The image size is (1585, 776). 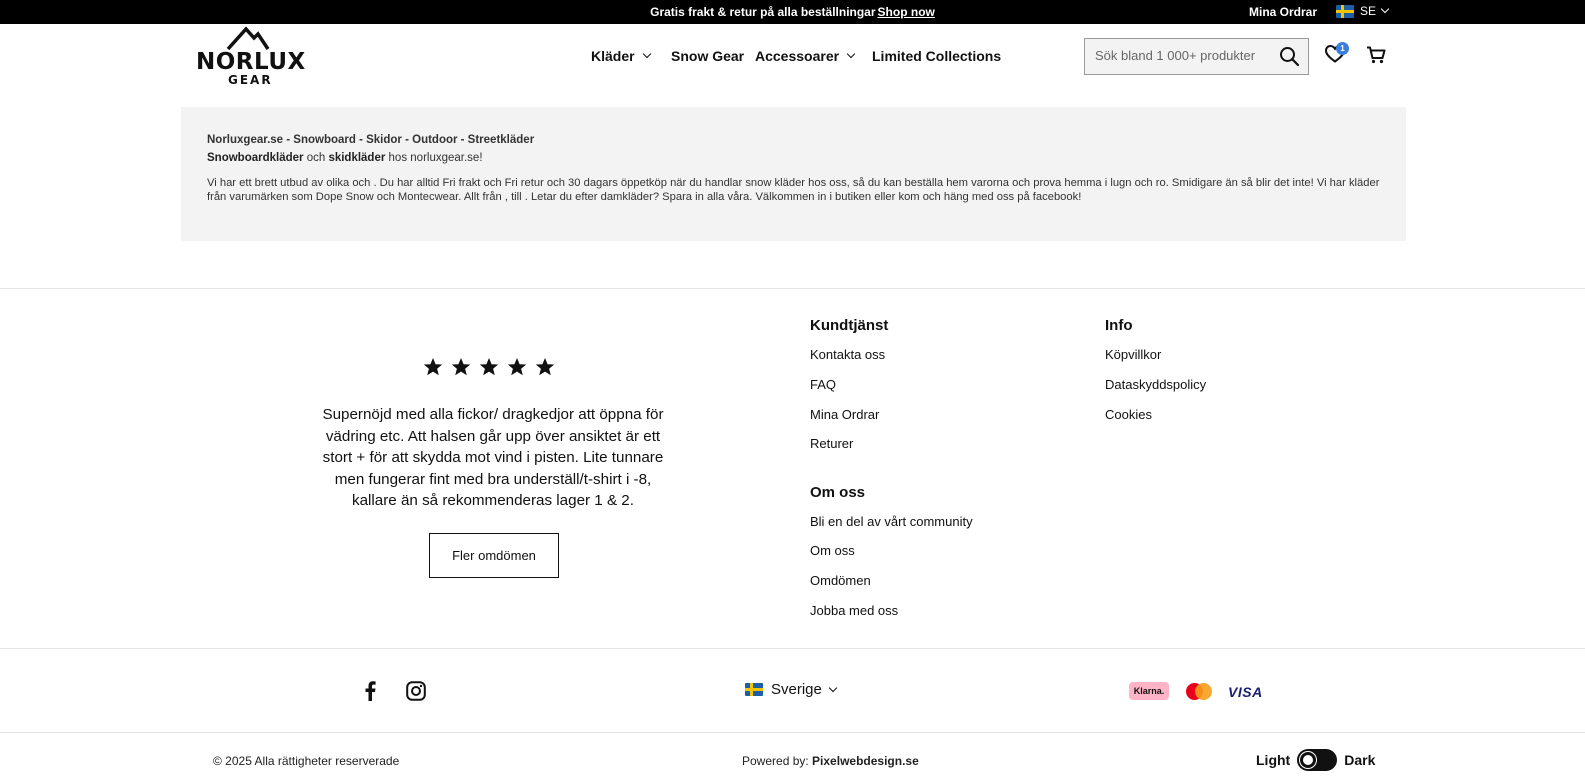 What do you see at coordinates (316, 158) in the screenshot?
I see `seo-text: och` at bounding box center [316, 158].